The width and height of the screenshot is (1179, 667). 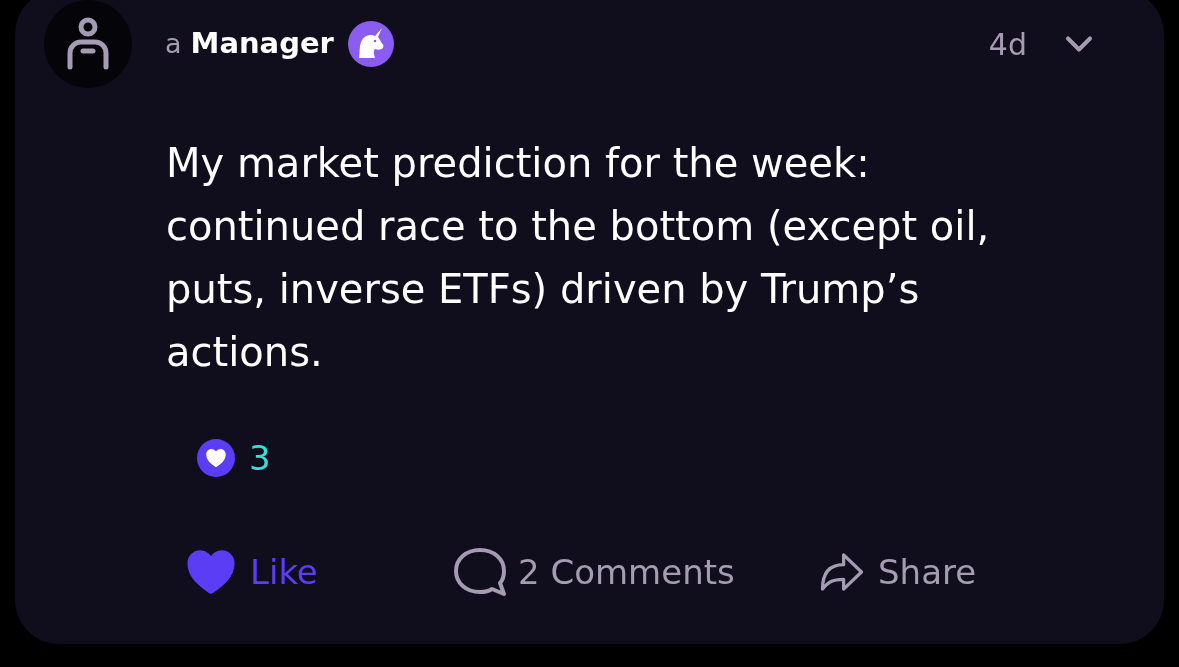 I want to click on comment-icon, so click(x=480, y=572).